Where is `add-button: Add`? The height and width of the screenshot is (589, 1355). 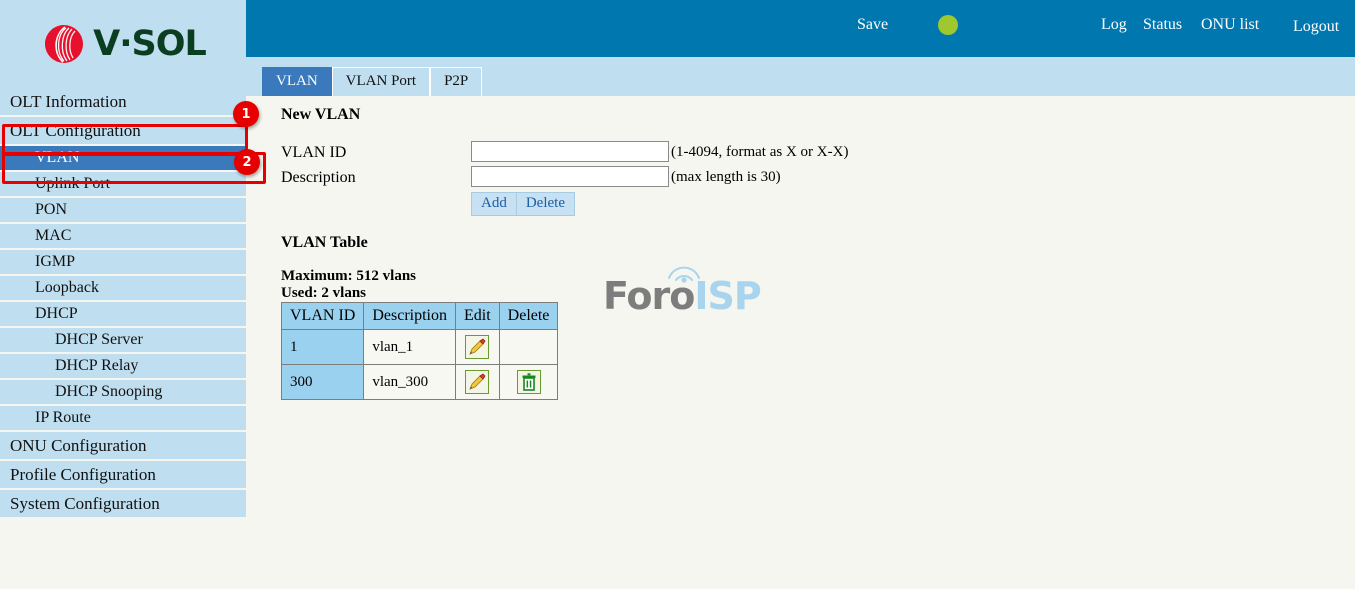 add-button: Add is located at coordinates (494, 204).